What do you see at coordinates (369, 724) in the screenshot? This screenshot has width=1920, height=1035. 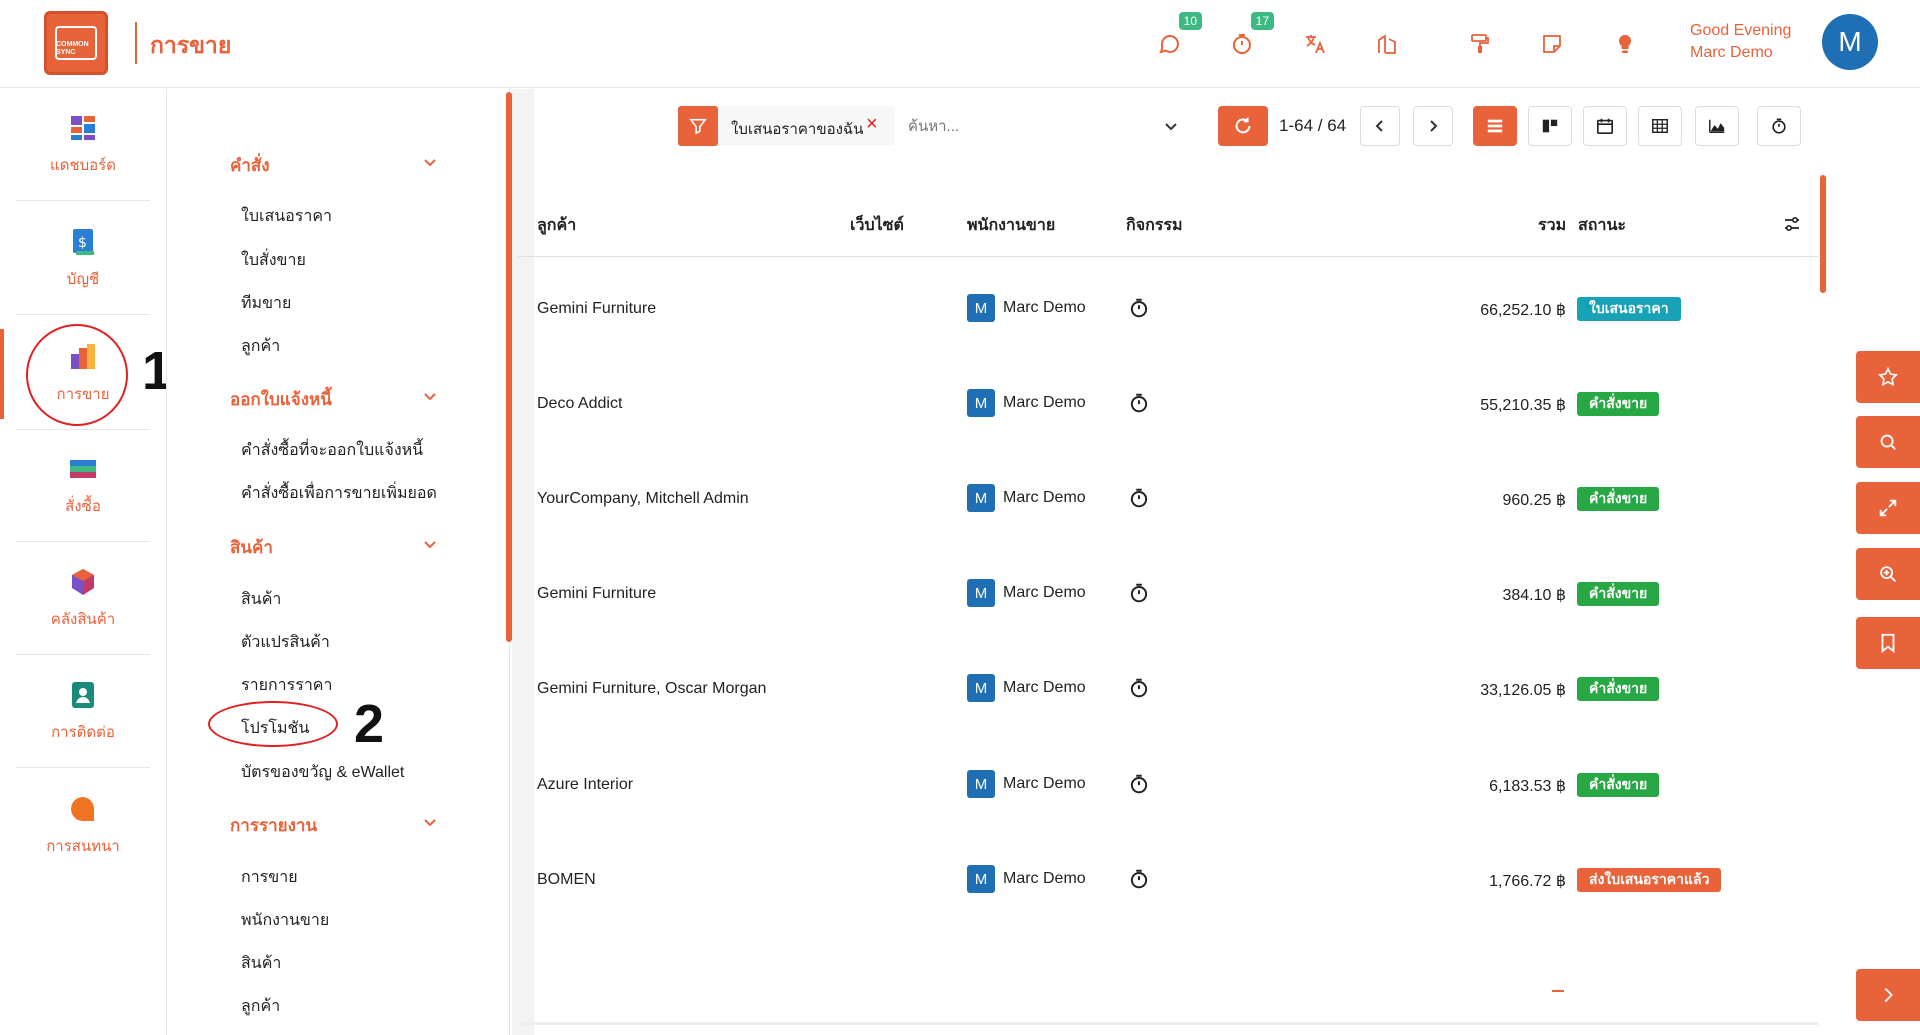 I see `annotation-number-2: 2` at bounding box center [369, 724].